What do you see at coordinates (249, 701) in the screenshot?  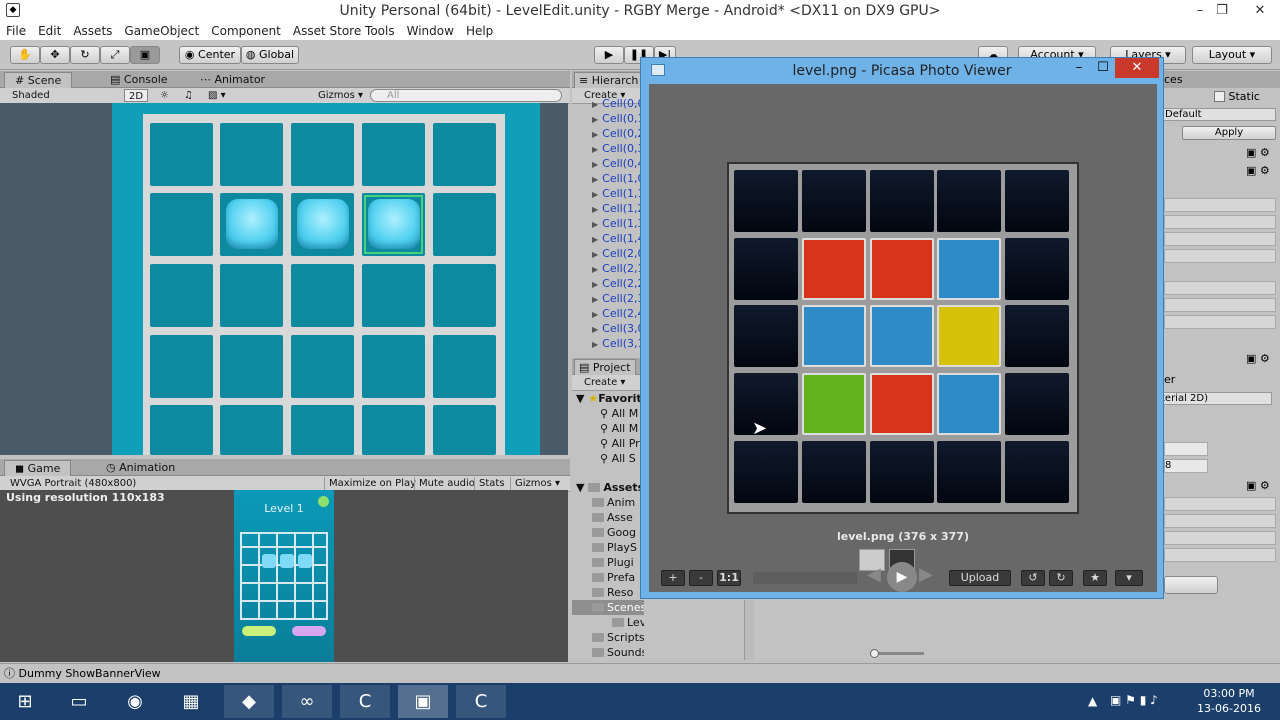 I see `unity-taskbar-icon: ◆` at bounding box center [249, 701].